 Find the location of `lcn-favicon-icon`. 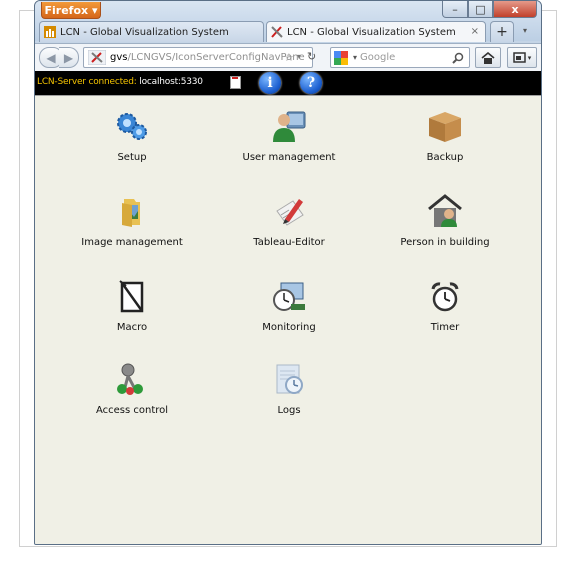

lcn-favicon-icon is located at coordinates (50, 32).